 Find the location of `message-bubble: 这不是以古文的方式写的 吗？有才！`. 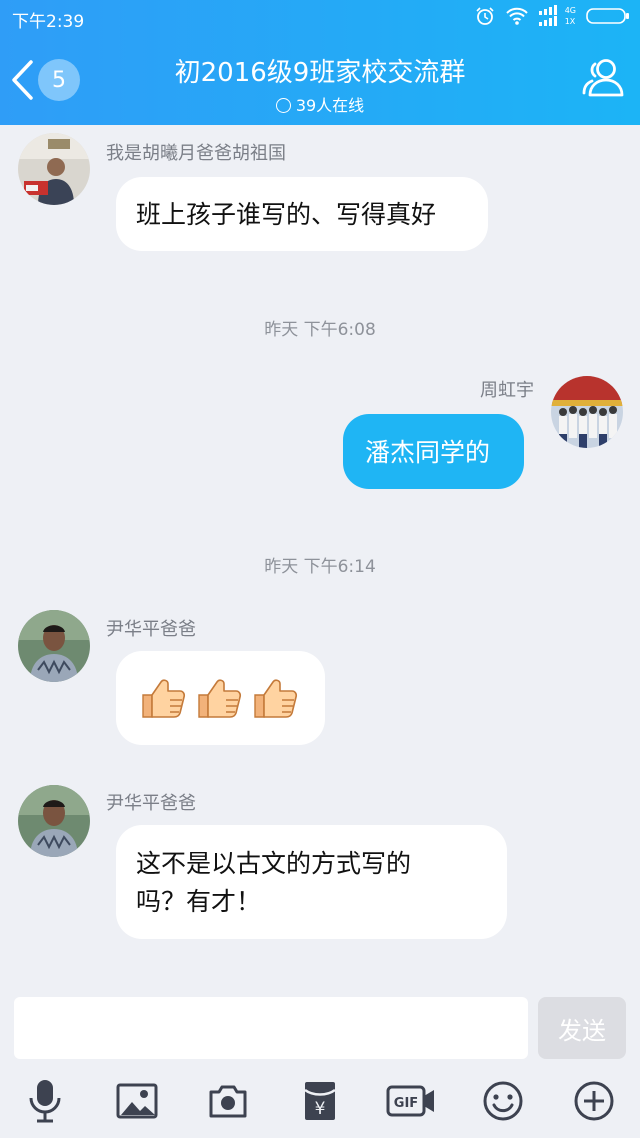

message-bubble: 这不是以古文的方式写的 吗？有才！ is located at coordinates (311, 882).